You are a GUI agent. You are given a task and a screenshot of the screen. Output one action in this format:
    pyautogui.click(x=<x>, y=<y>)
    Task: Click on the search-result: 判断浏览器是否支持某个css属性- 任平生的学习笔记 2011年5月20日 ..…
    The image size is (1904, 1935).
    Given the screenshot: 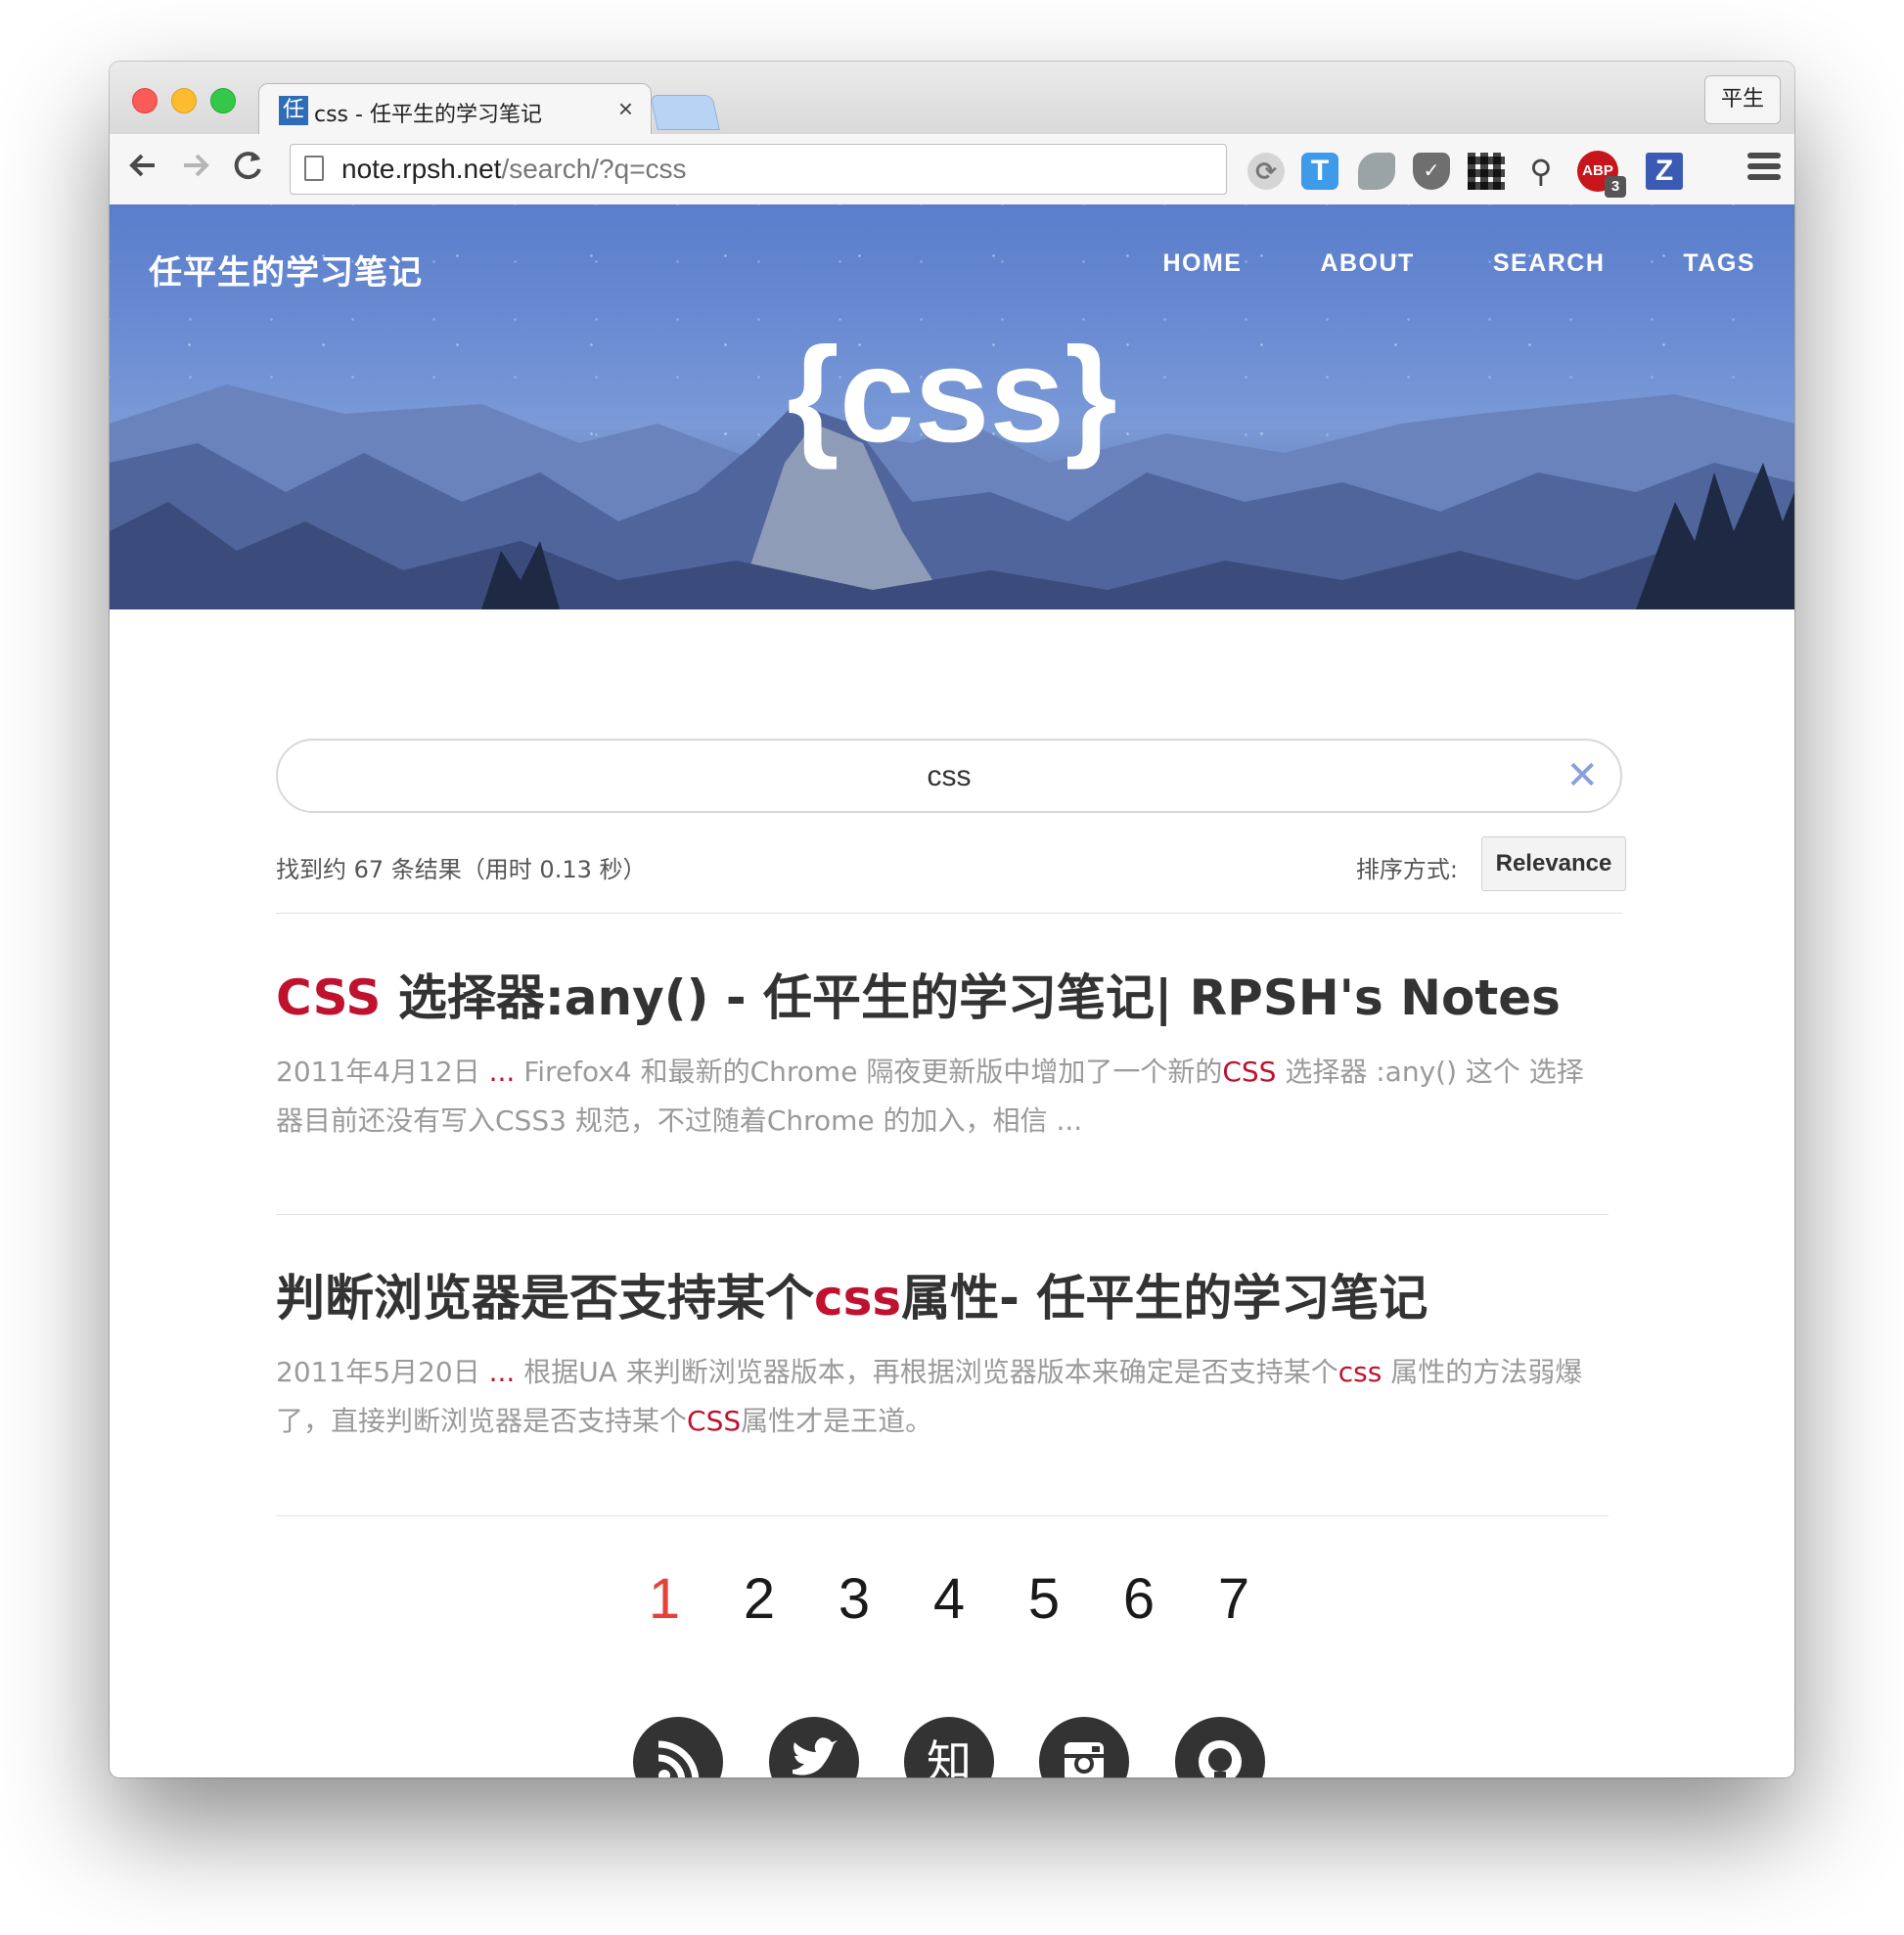 What is the action you would take?
    pyautogui.click(x=942, y=1357)
    